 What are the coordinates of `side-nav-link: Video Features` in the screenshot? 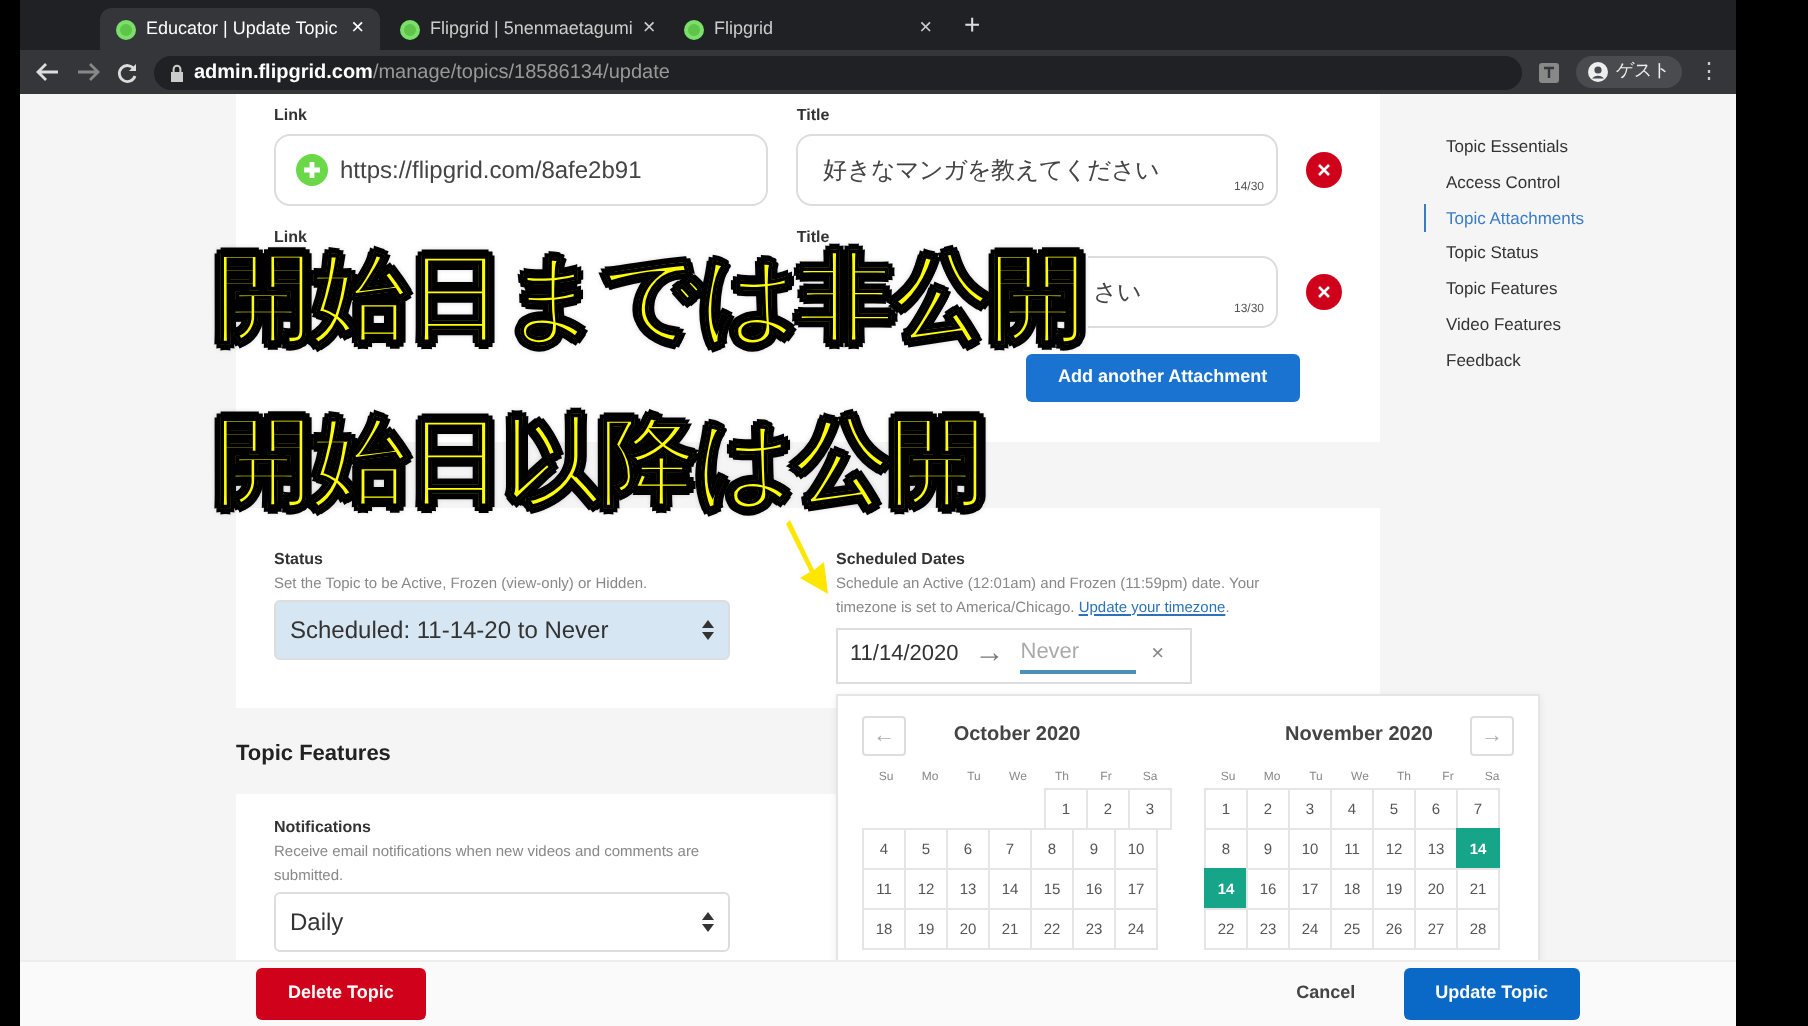 It's located at (1504, 324).